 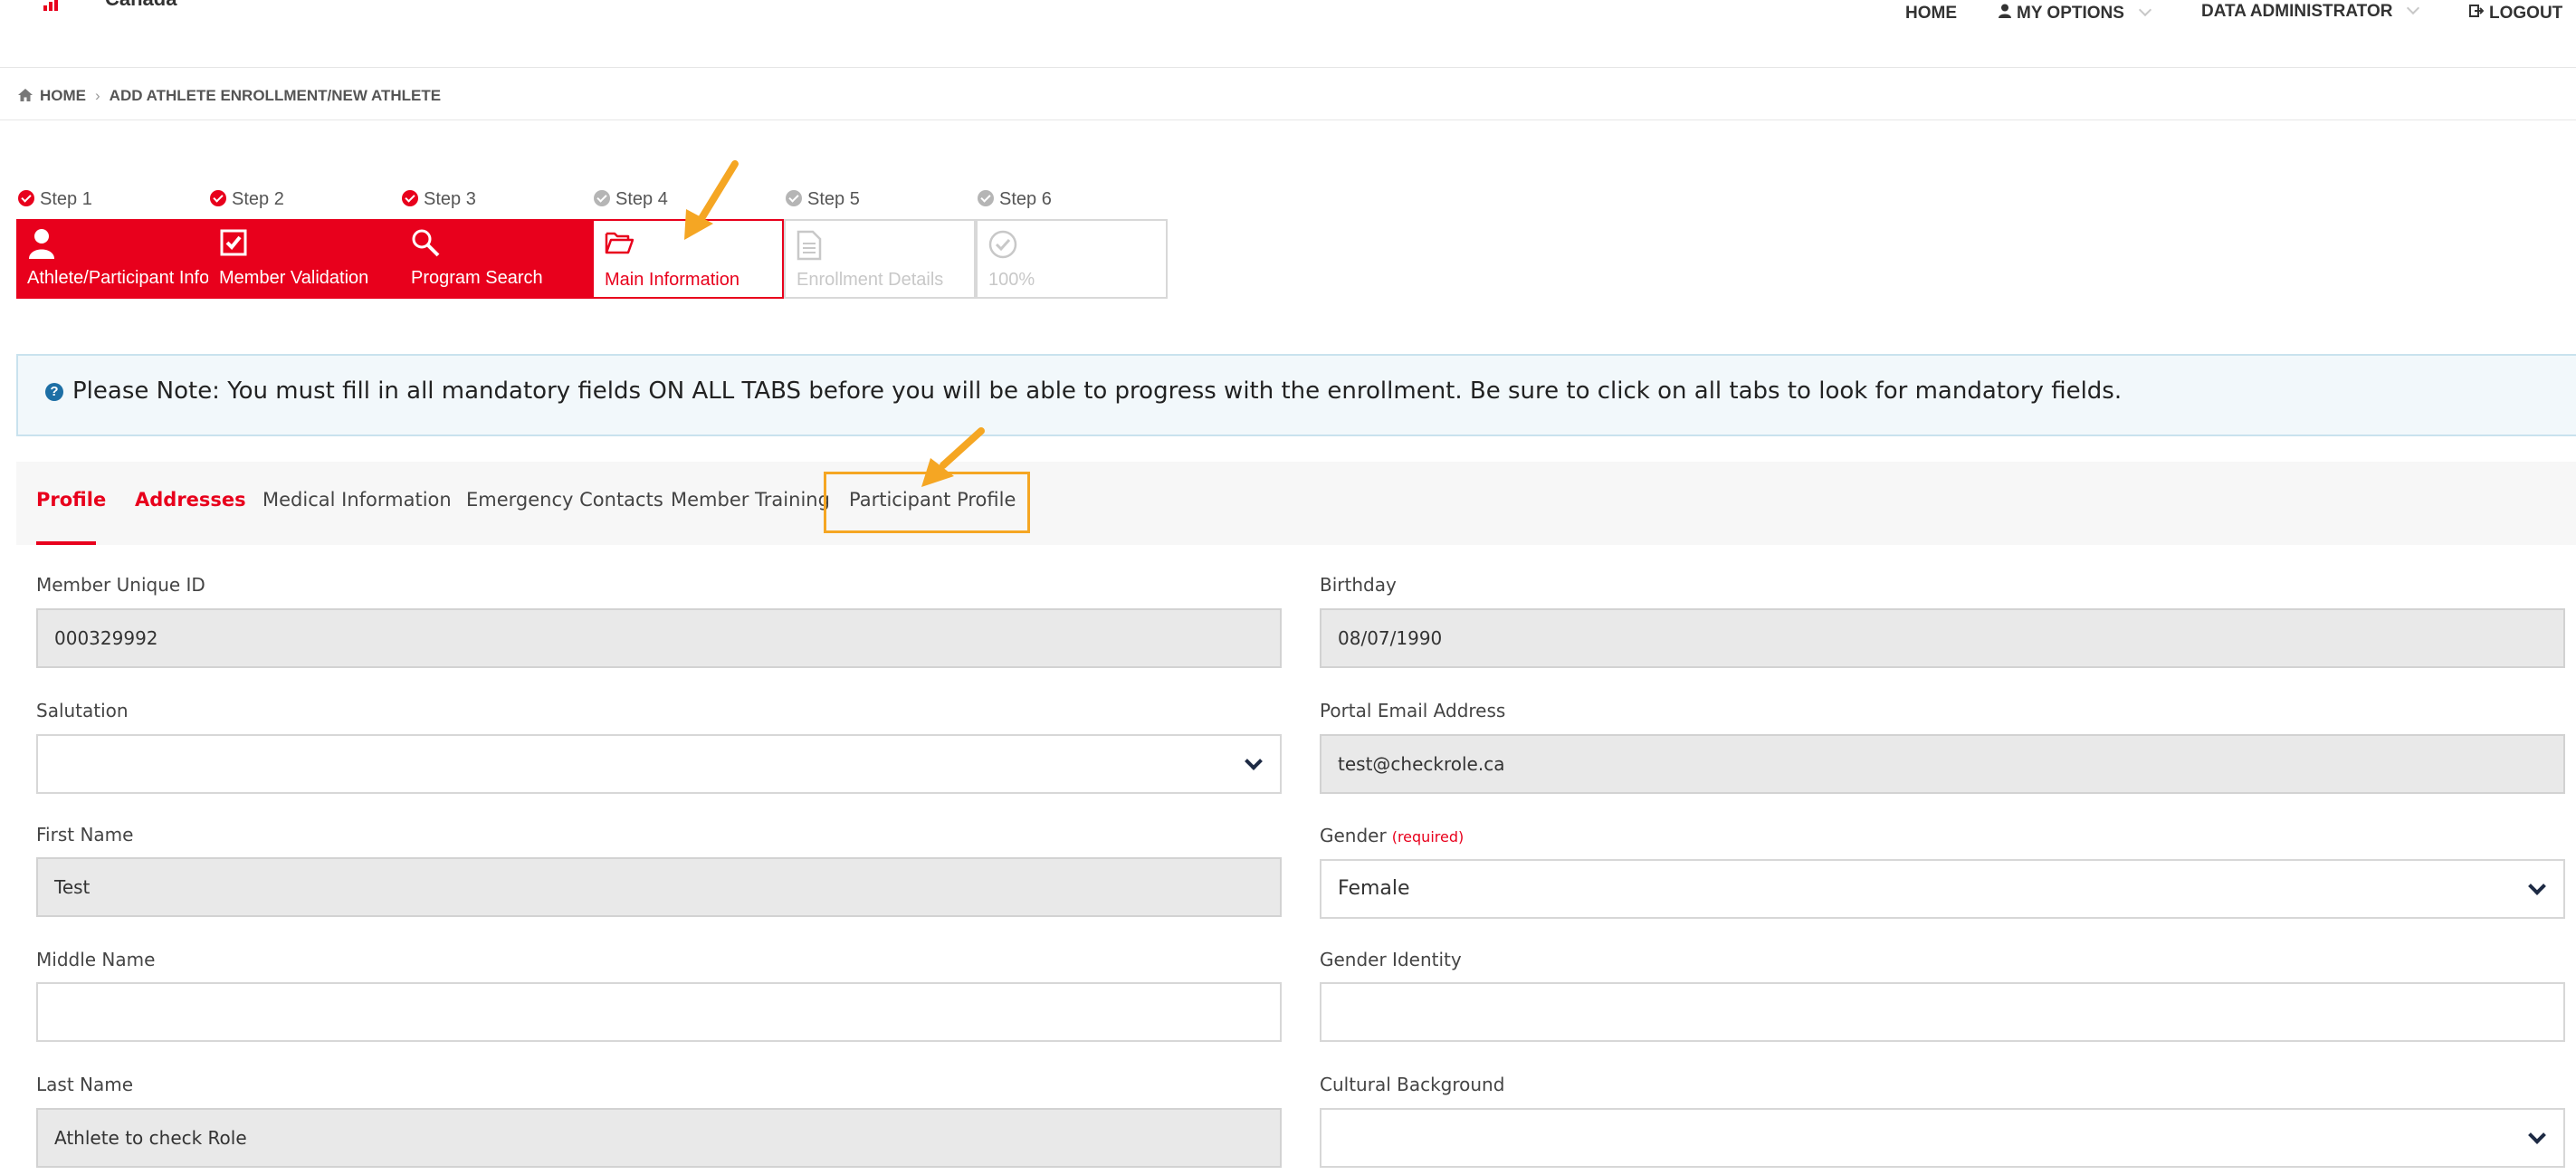 What do you see at coordinates (2526, 13) in the screenshot?
I see `nav-logout-label: LOGOUT` at bounding box center [2526, 13].